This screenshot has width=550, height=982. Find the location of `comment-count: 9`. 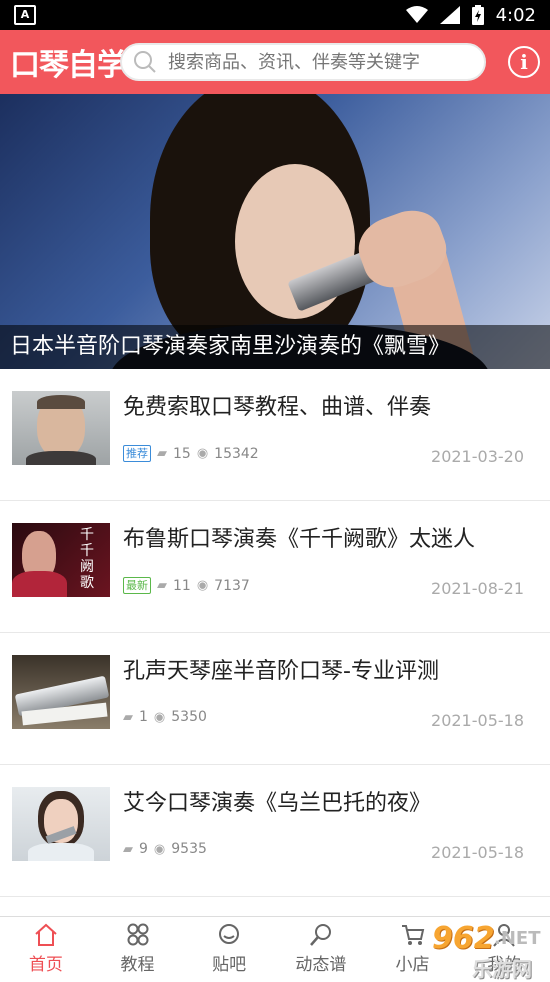

comment-count: 9 is located at coordinates (143, 849).